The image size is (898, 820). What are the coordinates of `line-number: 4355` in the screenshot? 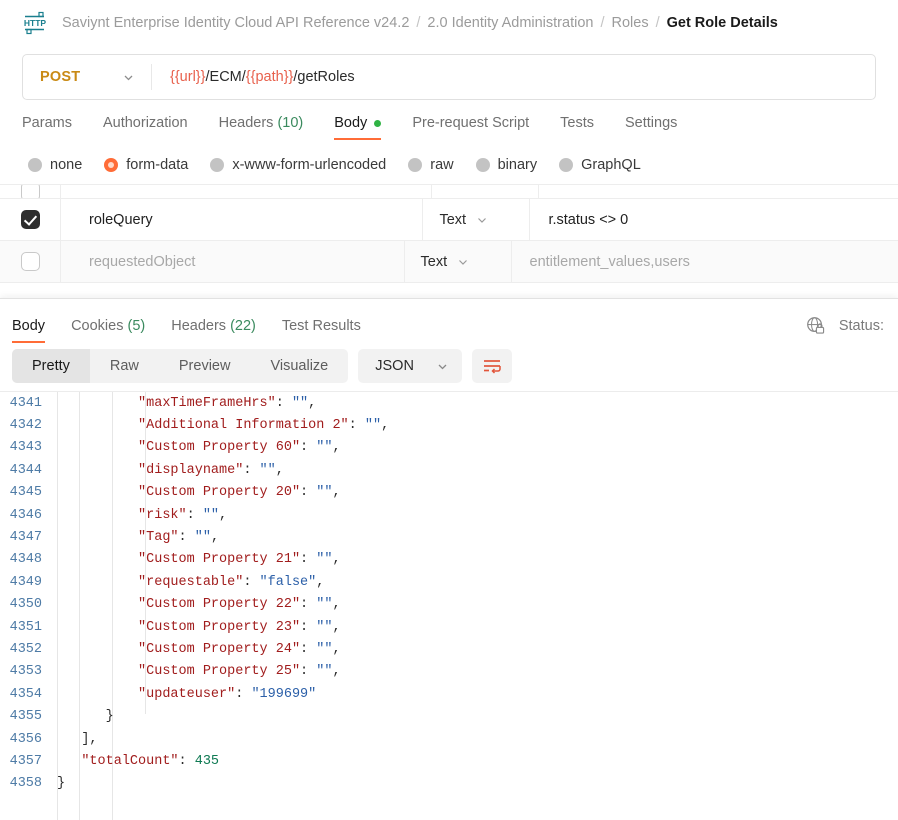 It's located at (25, 717).